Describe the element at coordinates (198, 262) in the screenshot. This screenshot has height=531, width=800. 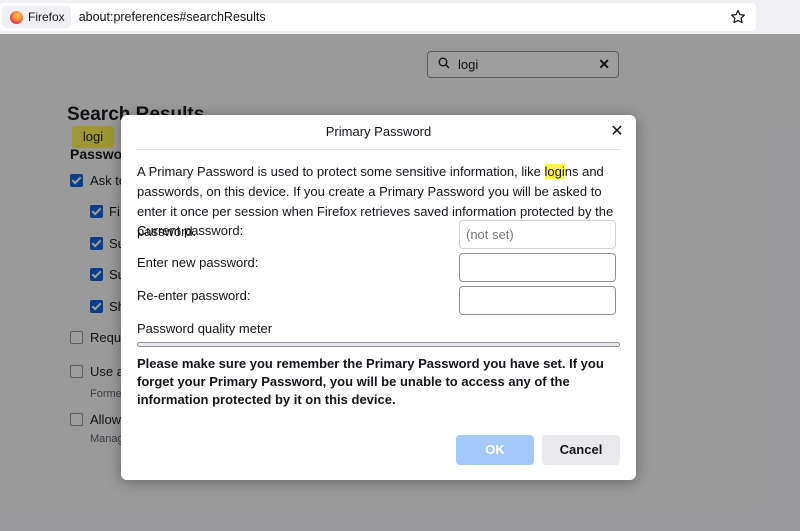
I see `new-password-label: Enter new password:` at that location.